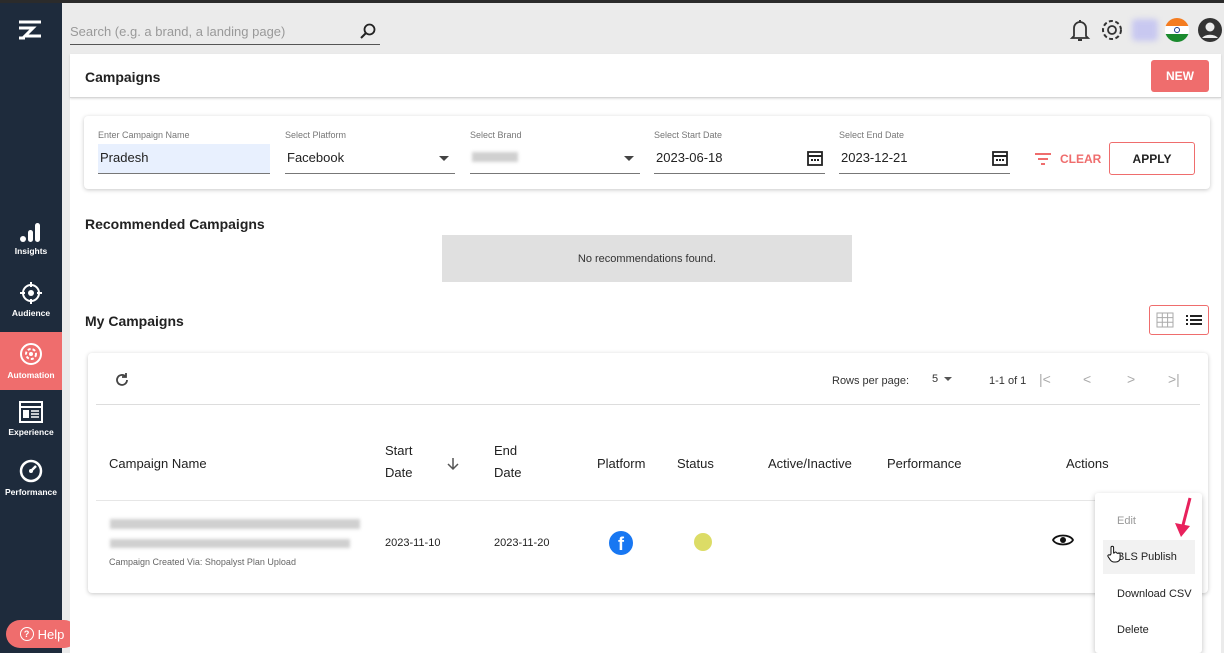  I want to click on apply-button: APPLY, so click(1152, 158).